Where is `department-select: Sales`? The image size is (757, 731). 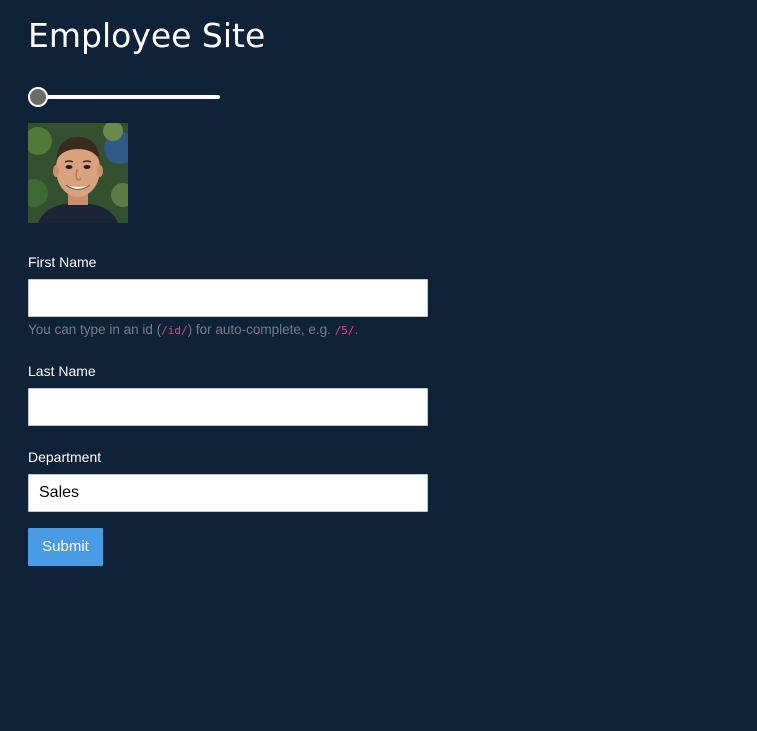
department-select: Sales is located at coordinates (228, 493).